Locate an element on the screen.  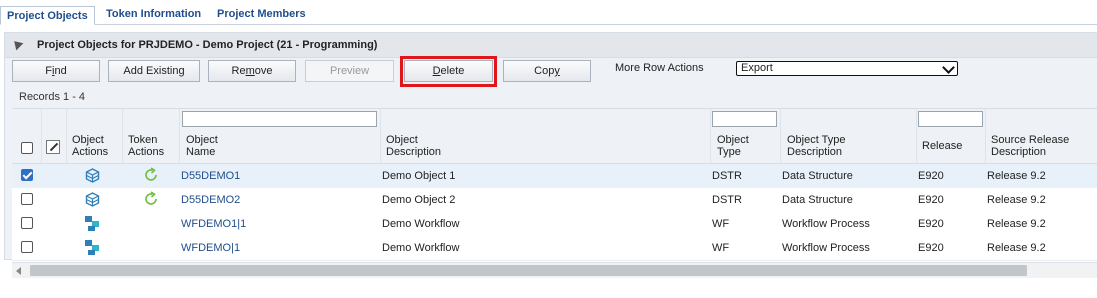
select-all-checkbox is located at coordinates (27, 148).